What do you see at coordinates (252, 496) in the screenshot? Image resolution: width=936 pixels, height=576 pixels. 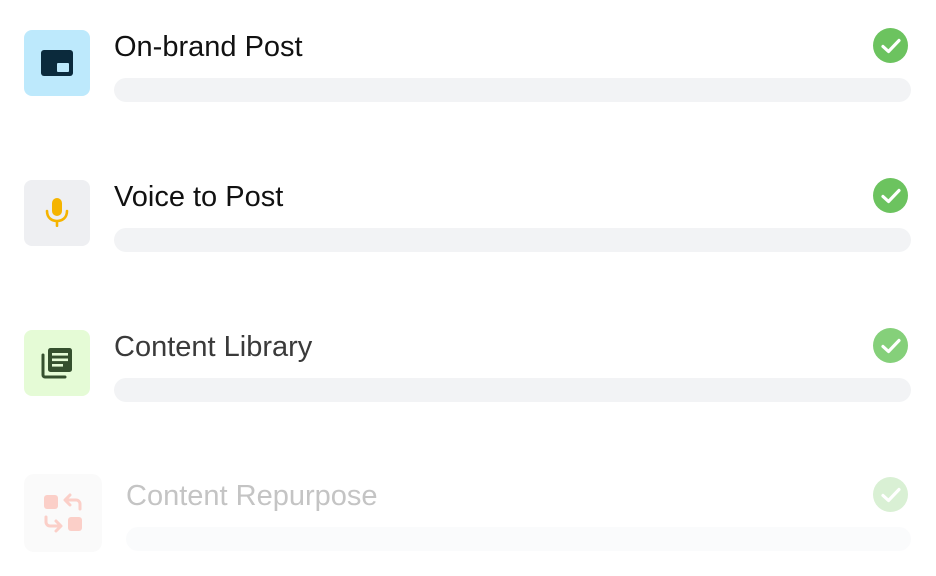 I see `feature-title: Content Repurpose` at bounding box center [252, 496].